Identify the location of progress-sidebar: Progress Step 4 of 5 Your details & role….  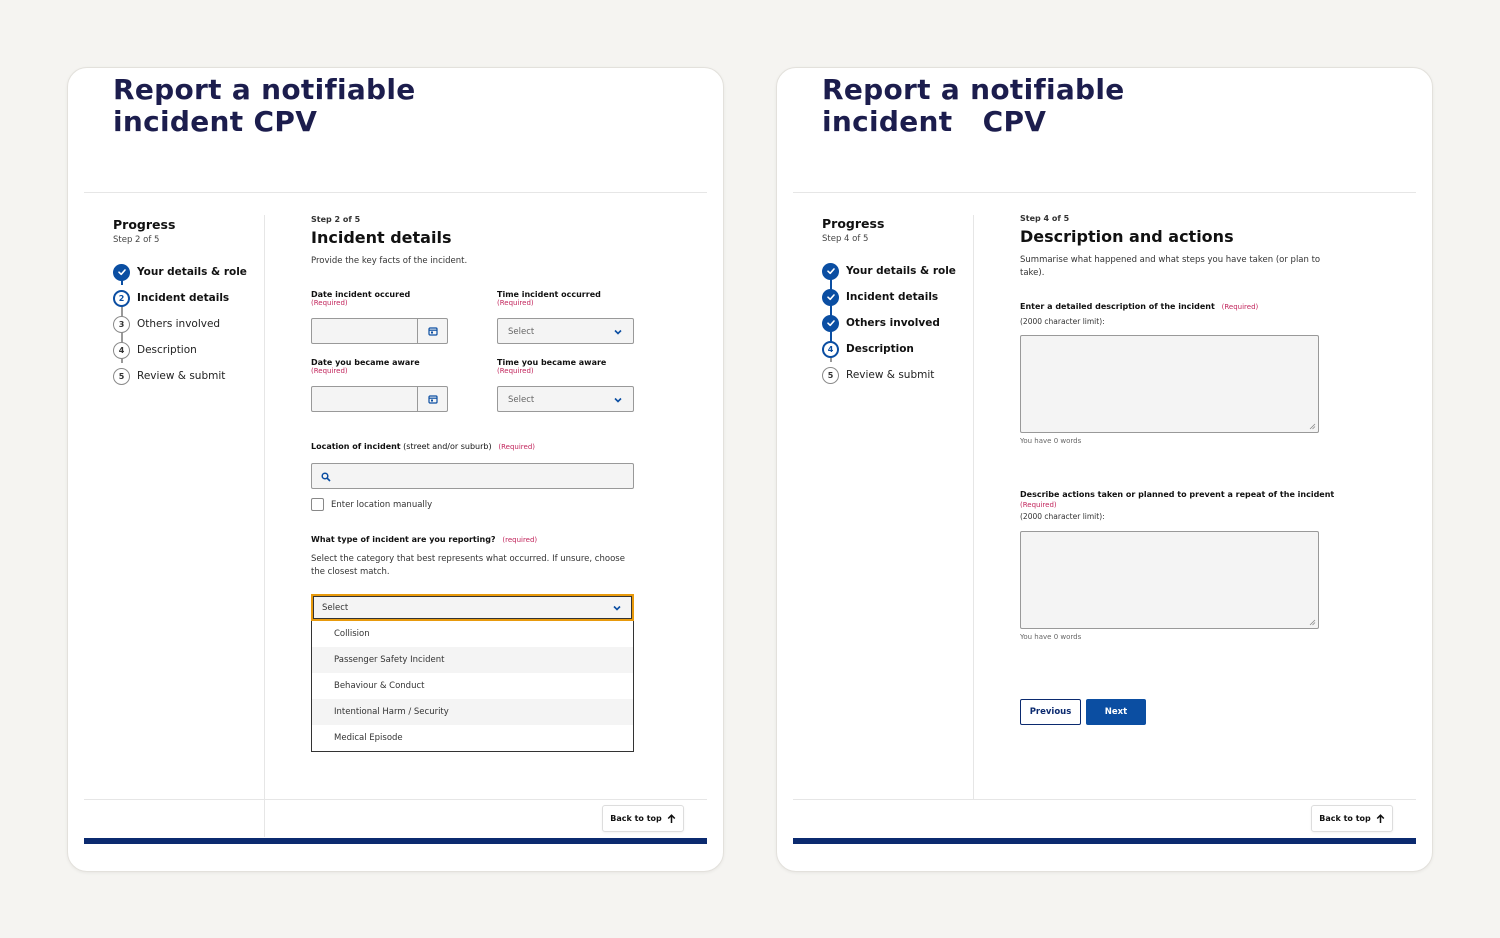
(897, 302).